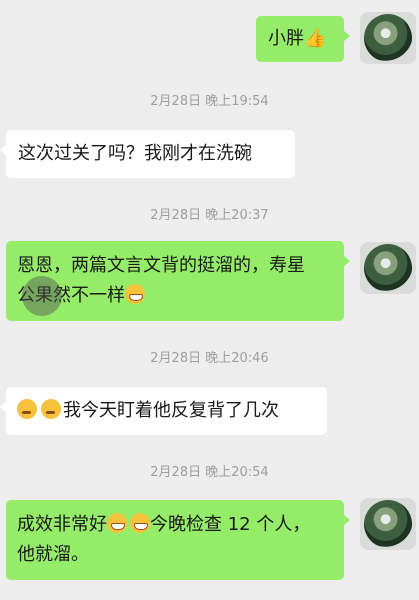 This screenshot has width=419, height=600. Describe the element at coordinates (286, 38) in the screenshot. I see `message-text: 小胖` at that location.